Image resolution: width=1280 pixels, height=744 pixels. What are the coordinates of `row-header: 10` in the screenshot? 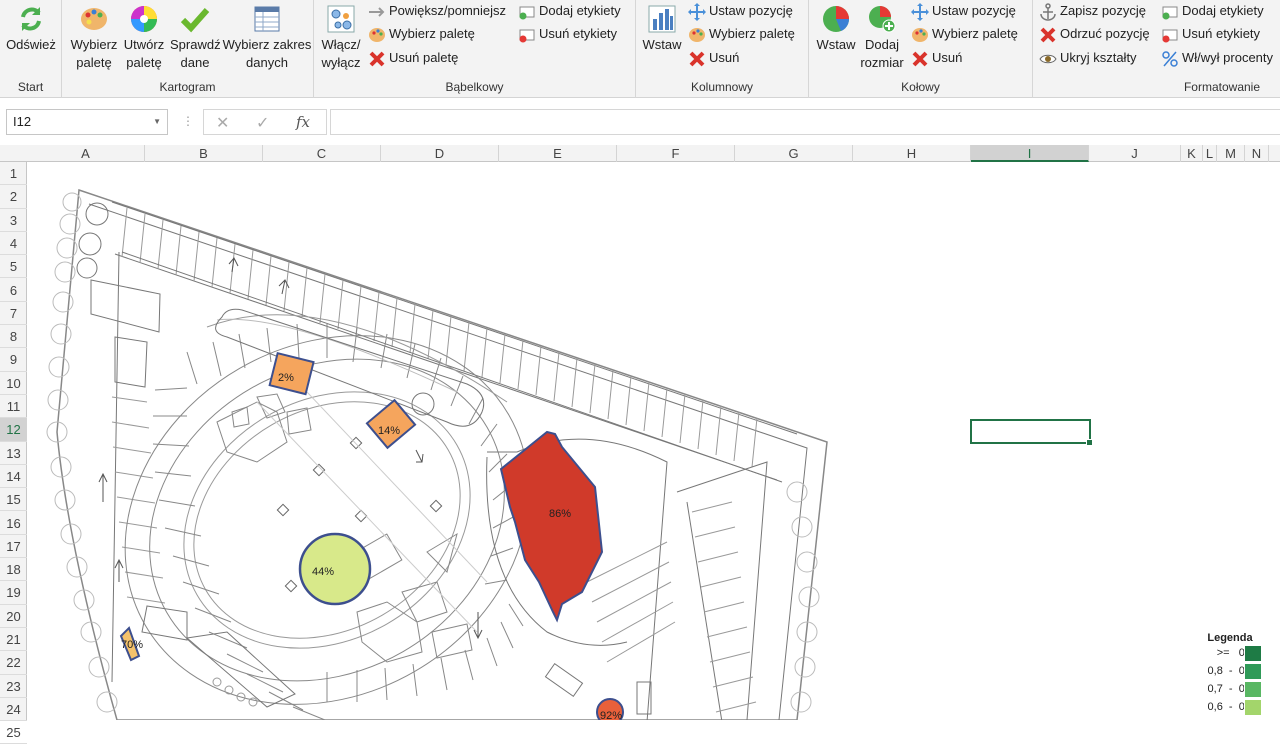 It's located at (13, 383).